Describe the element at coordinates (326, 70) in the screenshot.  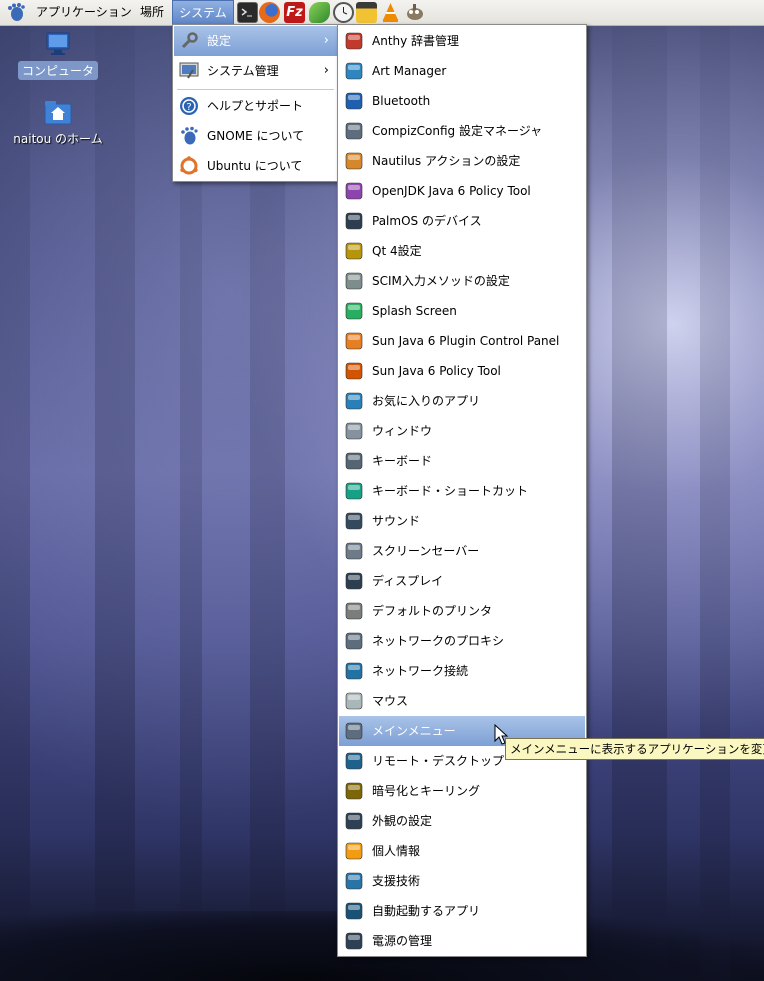
I see `submenu-arrow-icon: ›` at that location.